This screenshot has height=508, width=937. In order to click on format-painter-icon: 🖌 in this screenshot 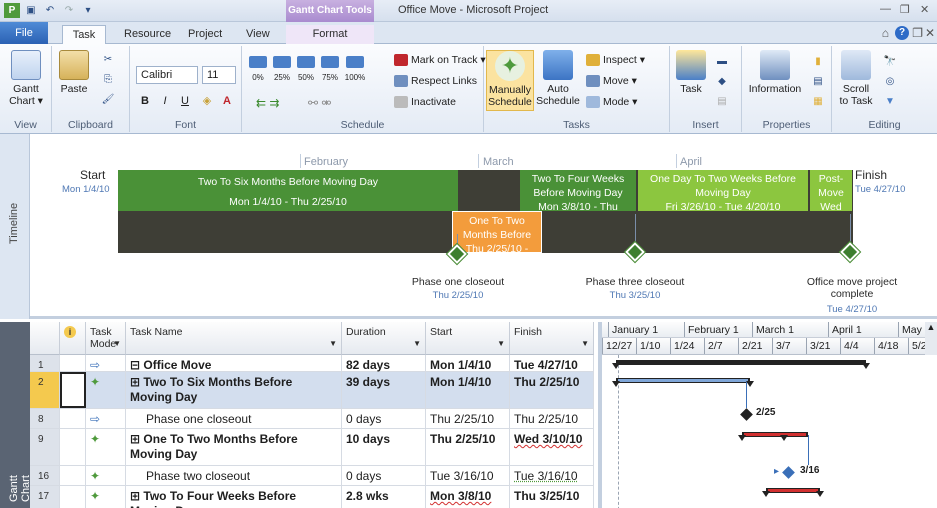, I will do `click(108, 99)`.